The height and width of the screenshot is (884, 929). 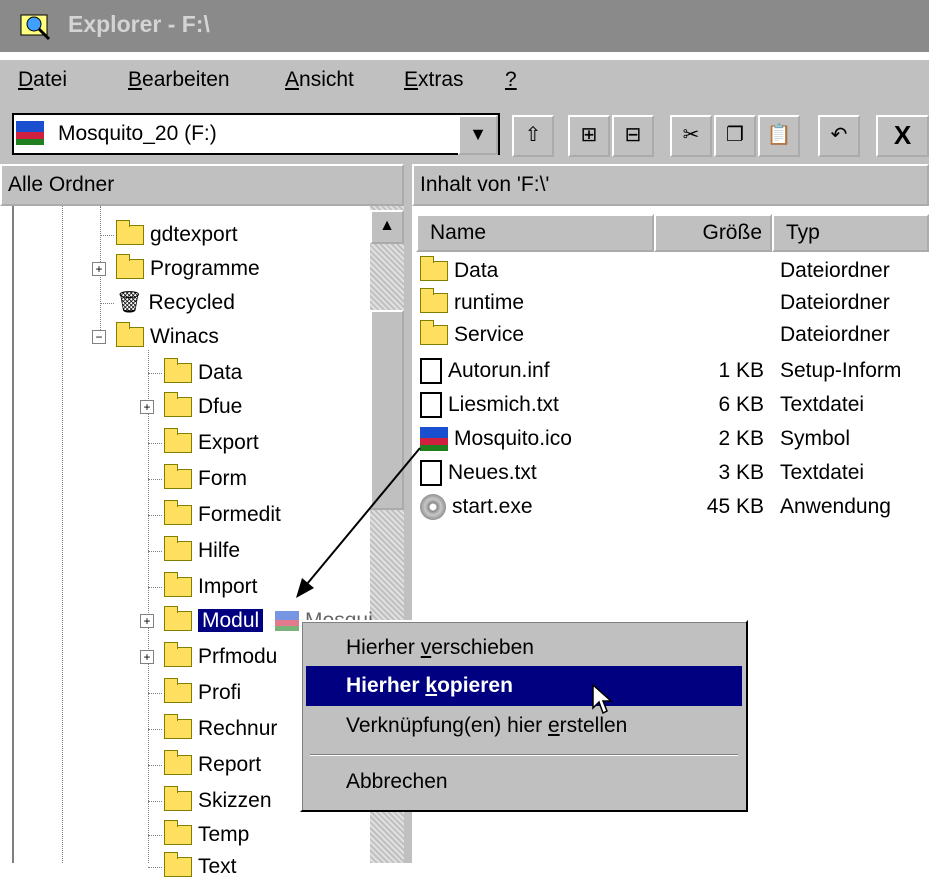 What do you see at coordinates (815, 438) in the screenshot?
I see `list-item-type: Symbol` at bounding box center [815, 438].